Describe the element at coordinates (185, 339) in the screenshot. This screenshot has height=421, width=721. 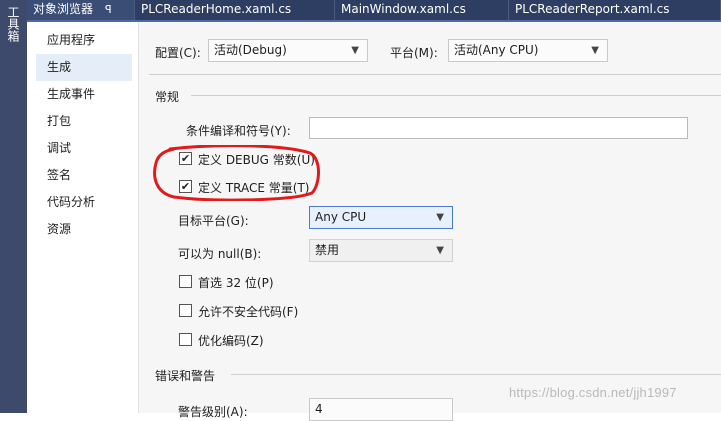
I see `optimize-code-checkbox` at that location.